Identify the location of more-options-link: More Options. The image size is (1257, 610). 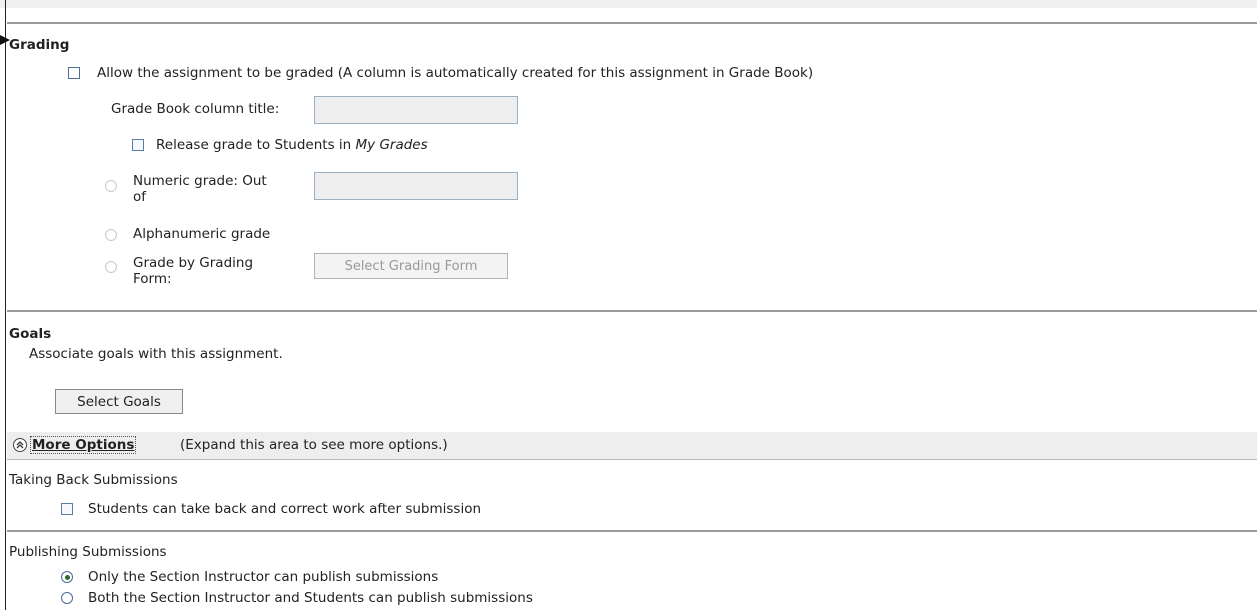
(83, 445).